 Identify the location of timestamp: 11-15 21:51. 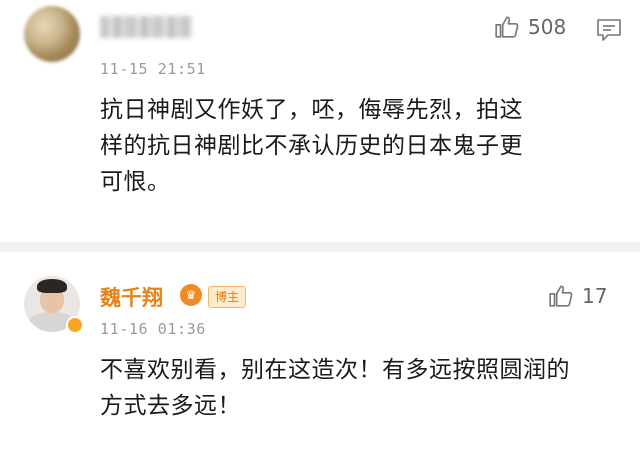
(153, 69).